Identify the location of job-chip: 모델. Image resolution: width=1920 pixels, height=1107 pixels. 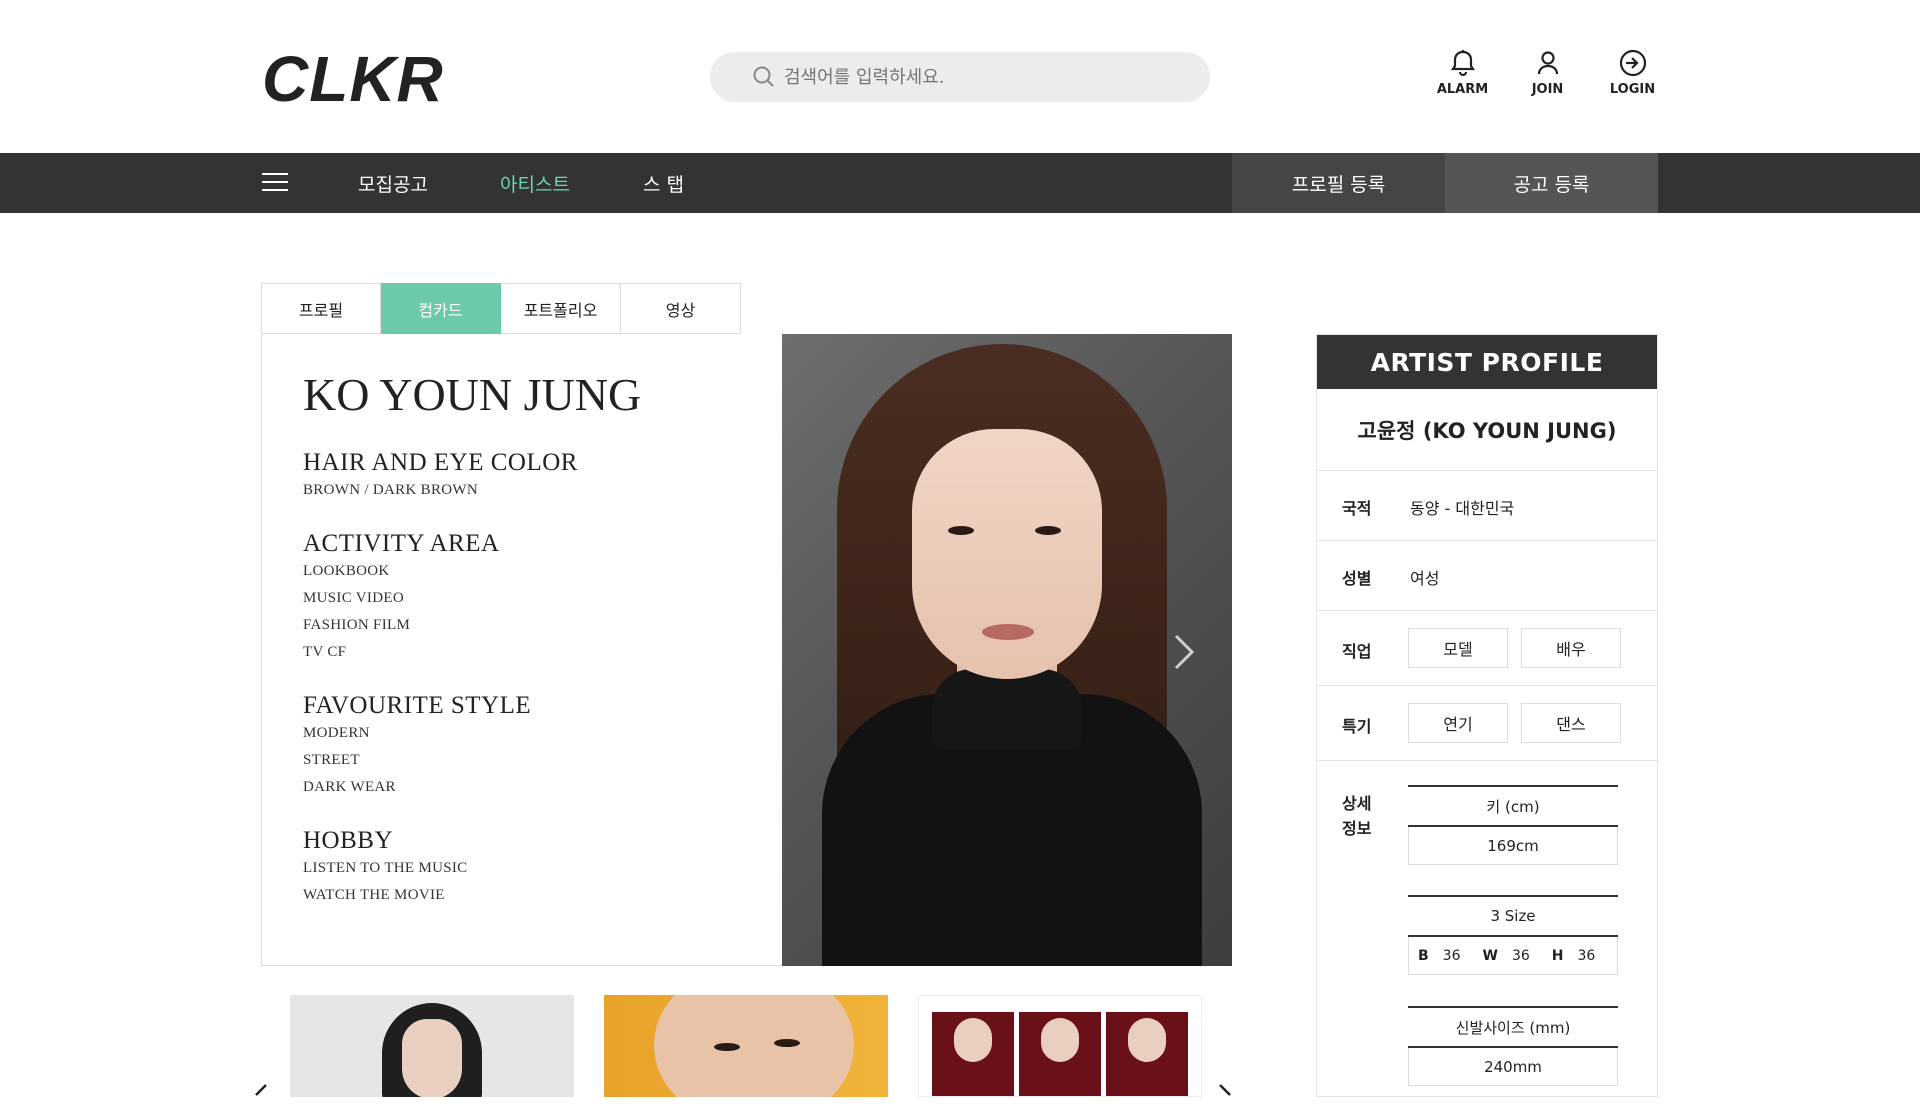
(1458, 648).